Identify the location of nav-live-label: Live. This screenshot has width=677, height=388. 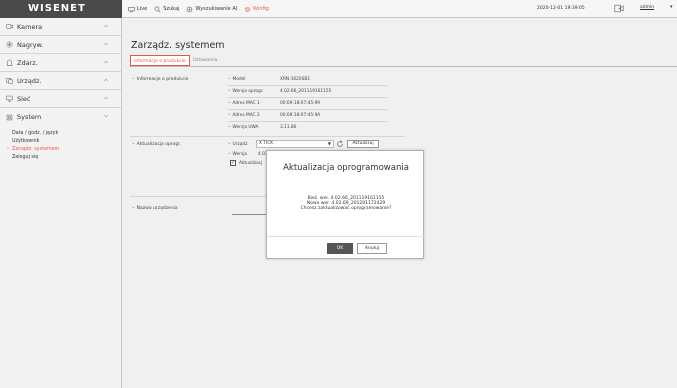
(142, 9).